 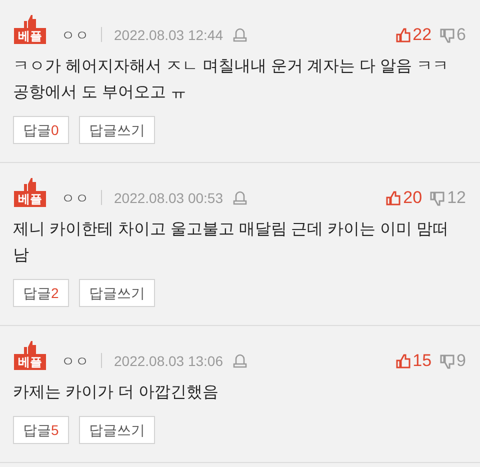 What do you see at coordinates (168, 35) in the screenshot?
I see `comment-date: 2022.08.03 12:44` at bounding box center [168, 35].